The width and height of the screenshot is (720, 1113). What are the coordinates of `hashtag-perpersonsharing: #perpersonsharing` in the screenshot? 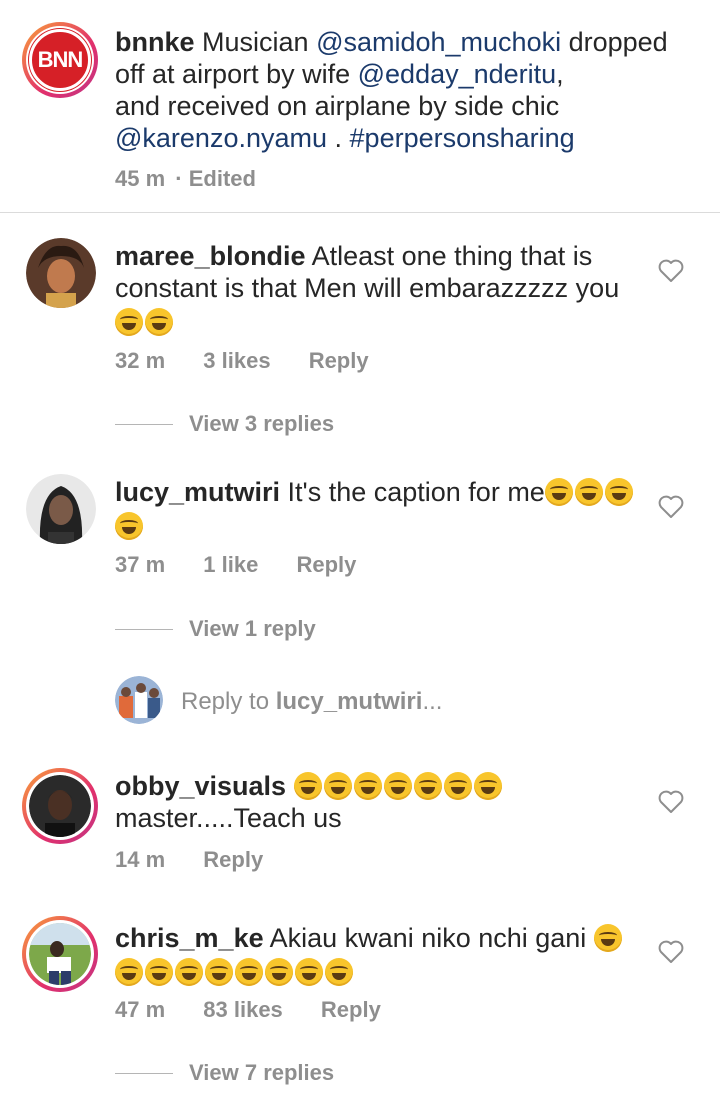 It's located at (462, 138).